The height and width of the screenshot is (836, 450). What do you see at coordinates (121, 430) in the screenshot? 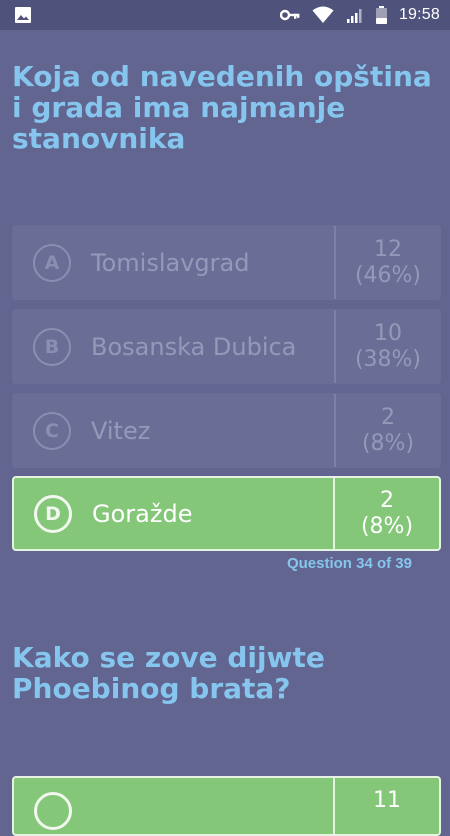
I see `answer-text: Vitez` at bounding box center [121, 430].